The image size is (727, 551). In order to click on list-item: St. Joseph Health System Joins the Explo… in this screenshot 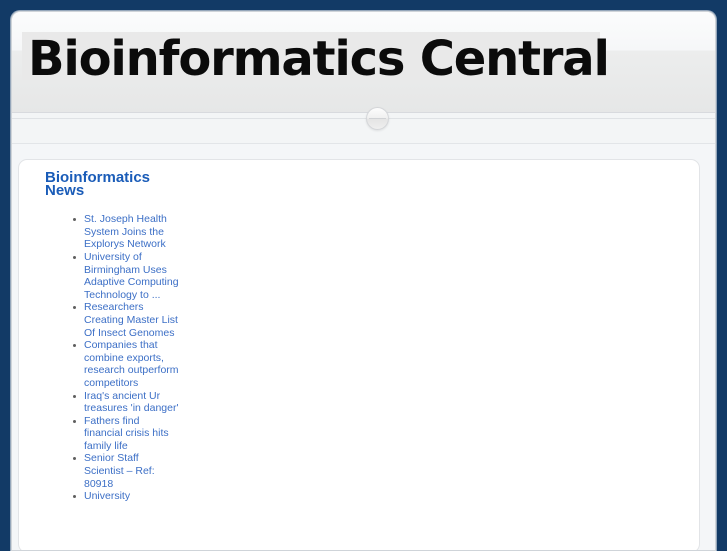, I will do `click(126, 232)`.